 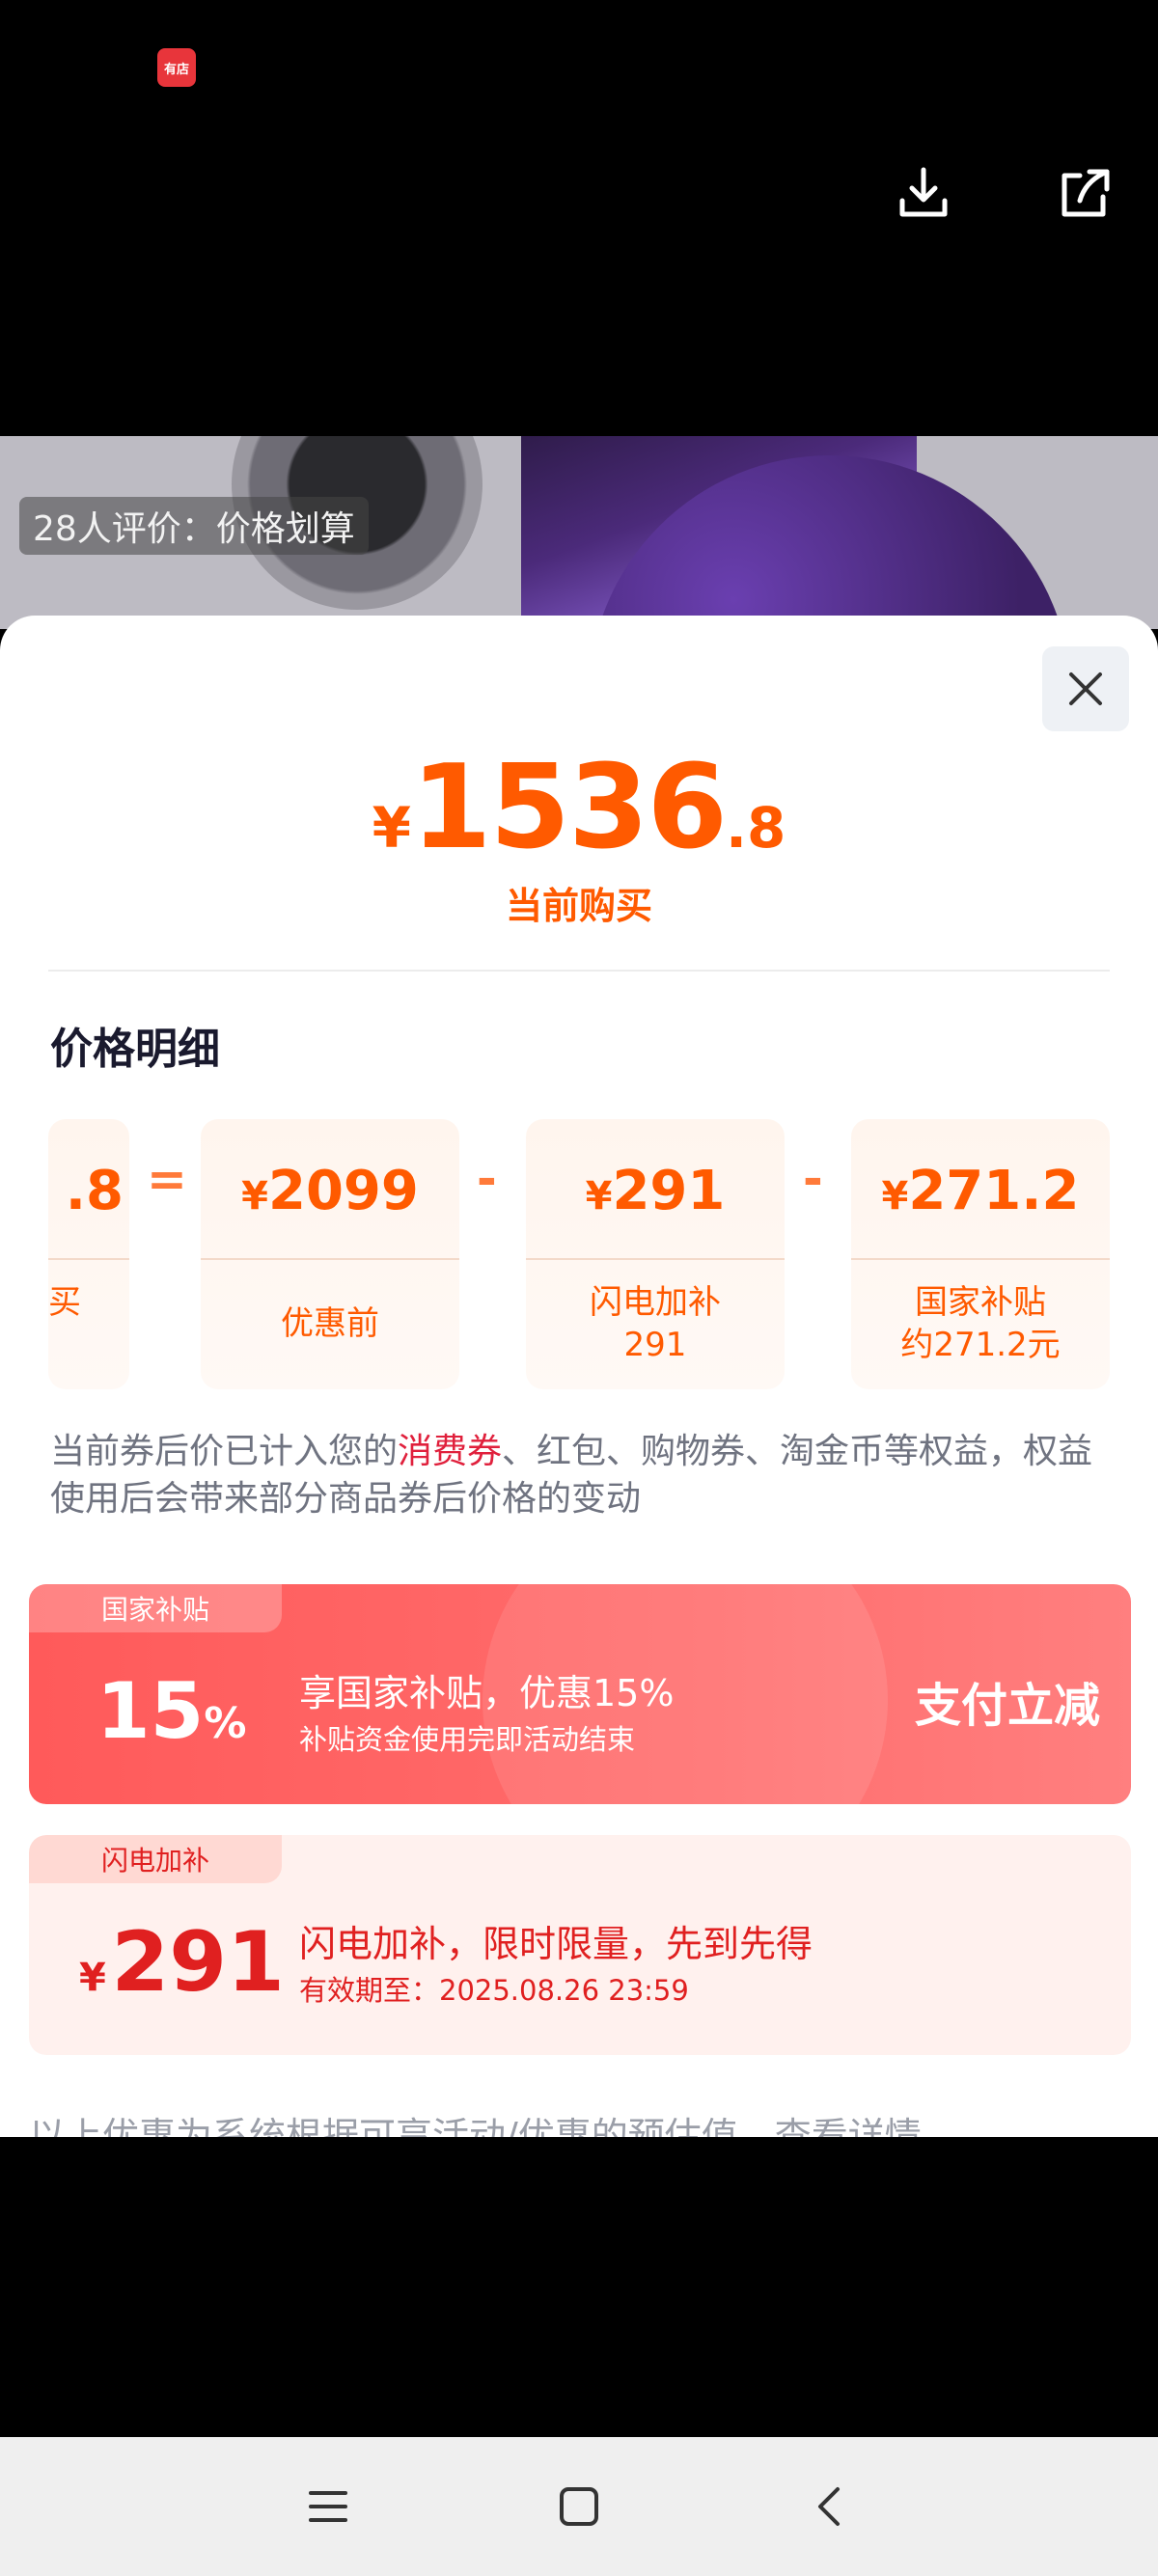 I want to click on current-price: ¥1536.8, so click(x=579, y=808).